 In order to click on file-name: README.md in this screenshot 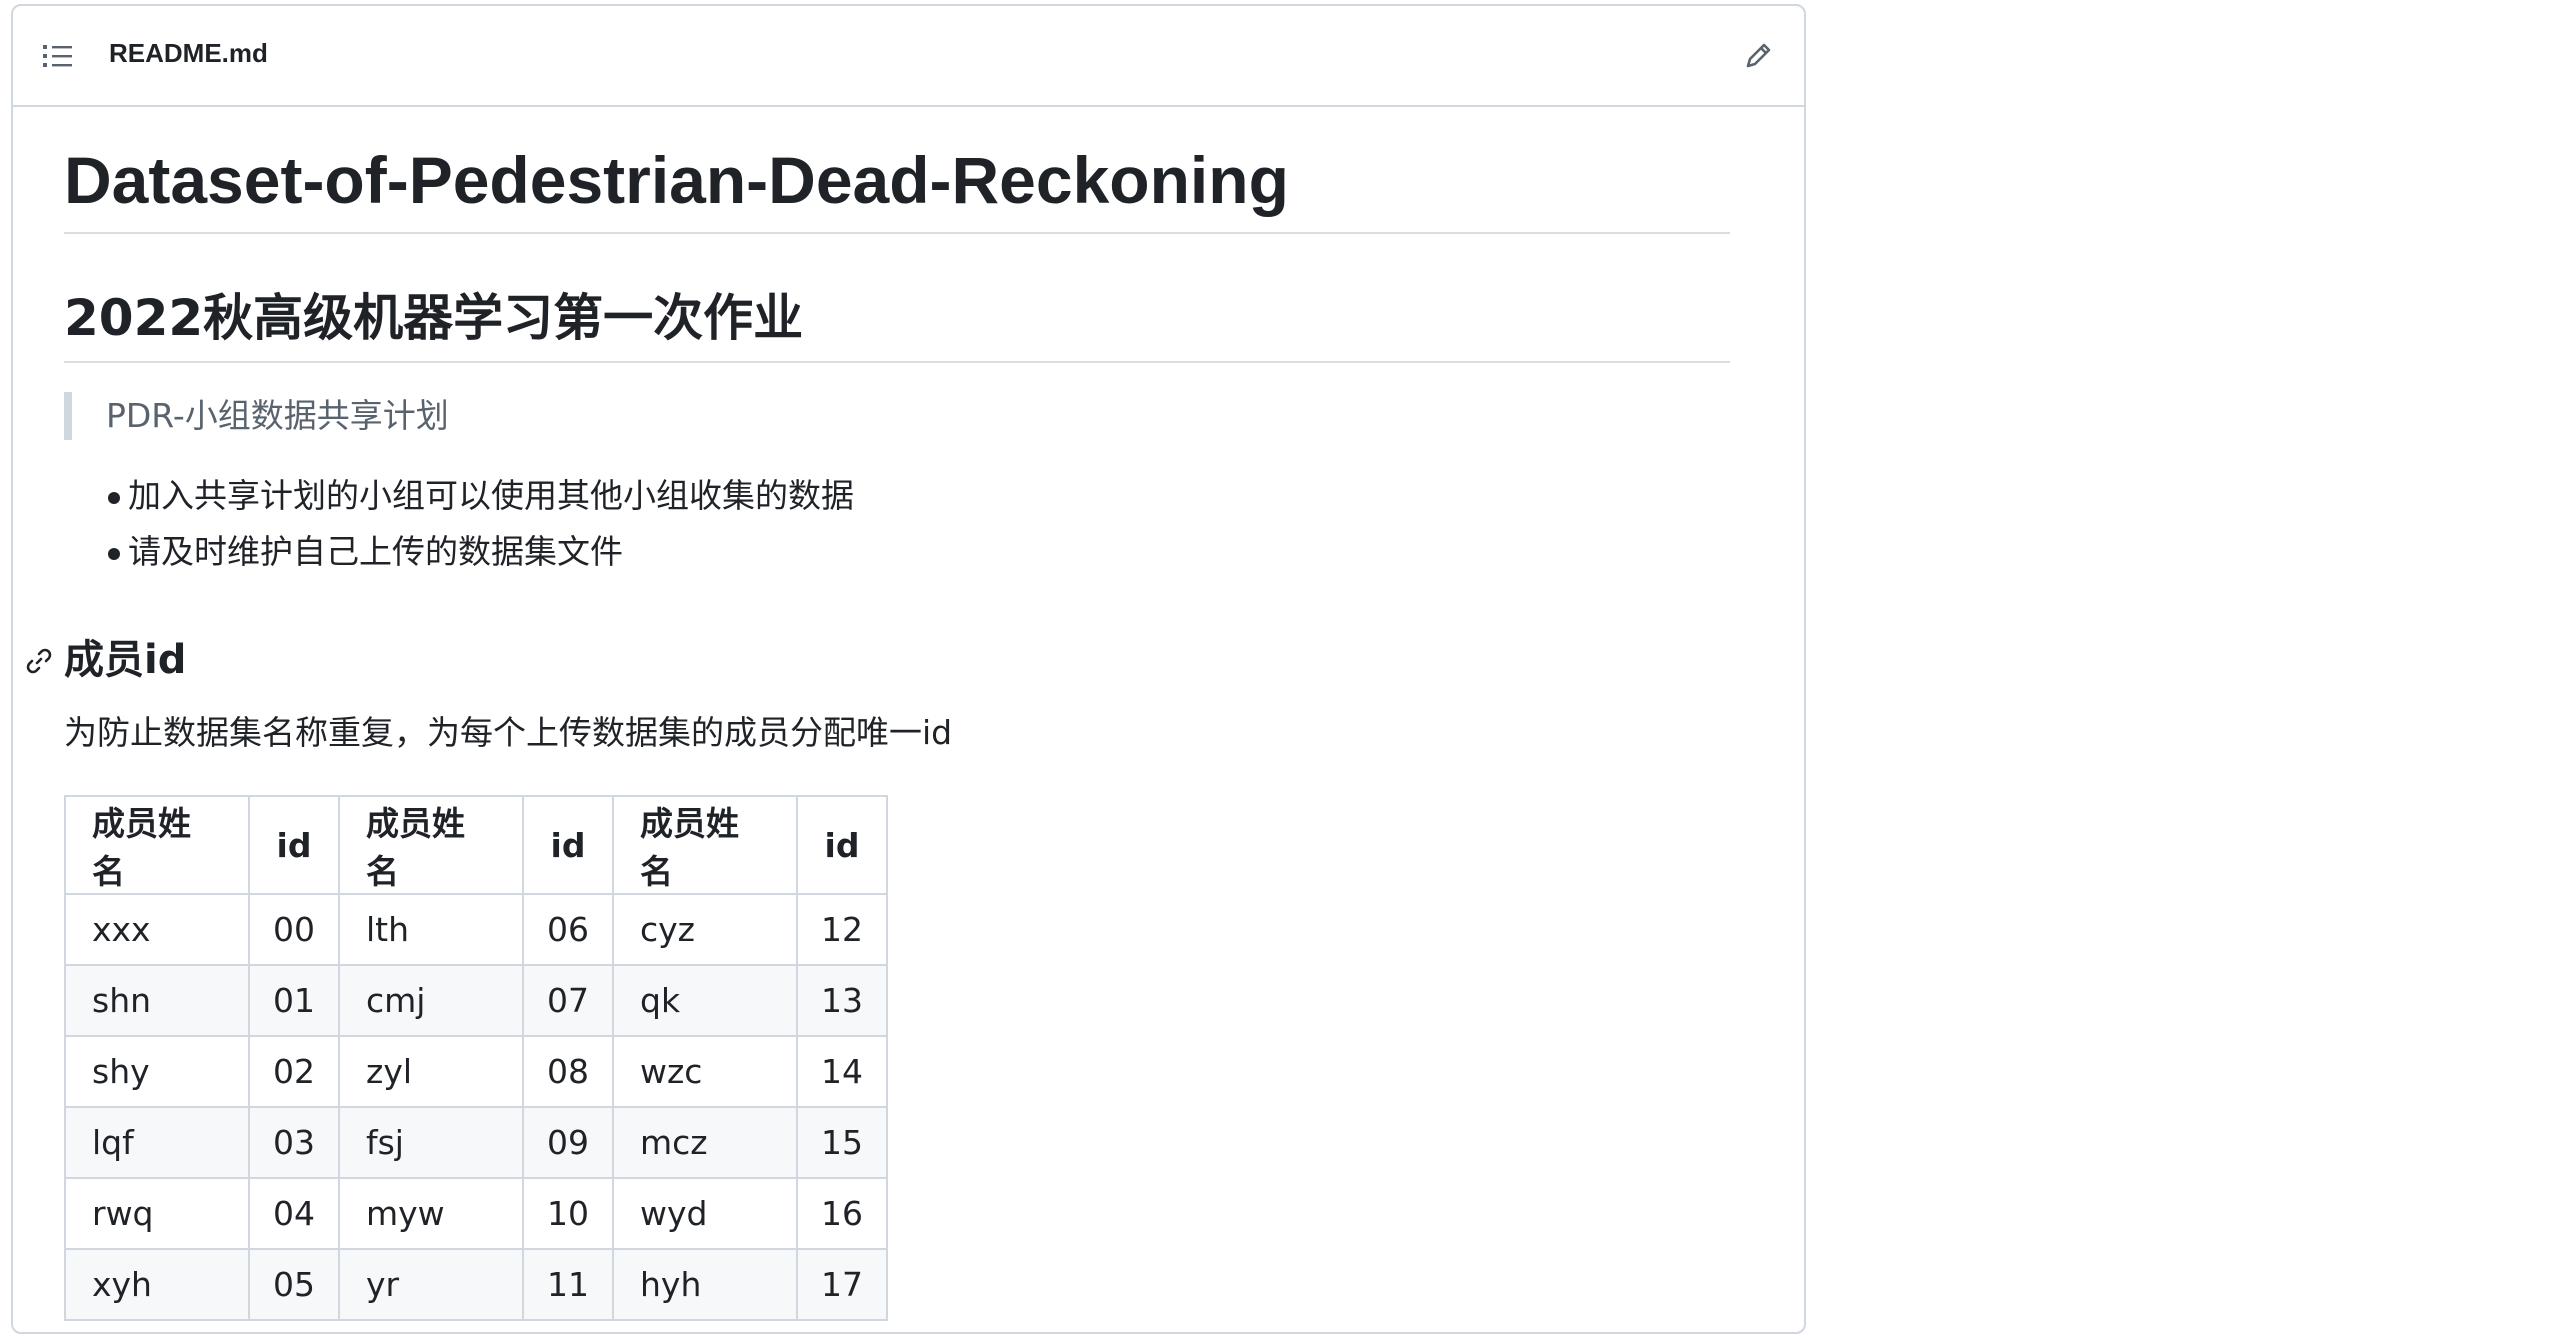, I will do `click(188, 53)`.